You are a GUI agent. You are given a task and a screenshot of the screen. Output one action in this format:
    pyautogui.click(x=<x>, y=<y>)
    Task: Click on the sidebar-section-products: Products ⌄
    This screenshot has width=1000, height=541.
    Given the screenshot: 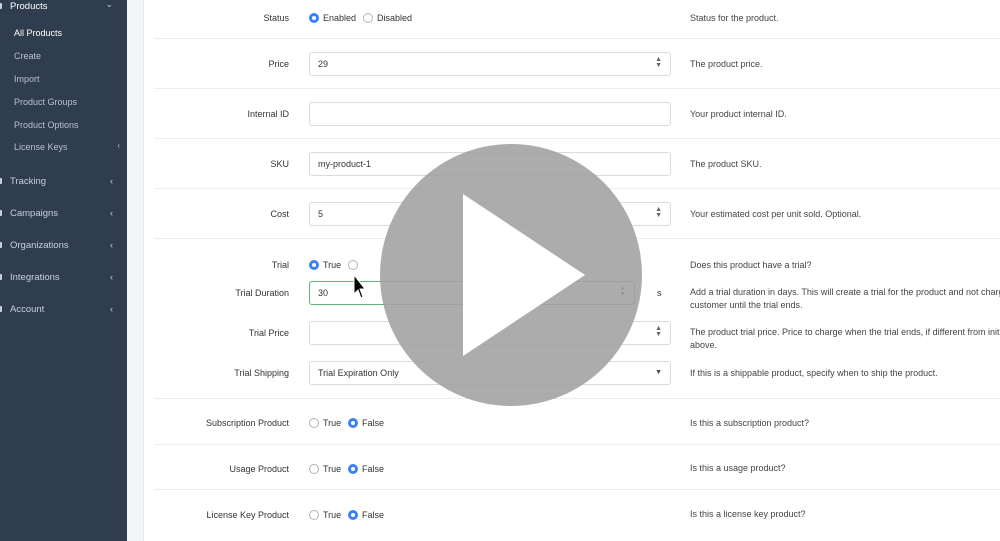 What is the action you would take?
    pyautogui.click(x=63, y=9)
    